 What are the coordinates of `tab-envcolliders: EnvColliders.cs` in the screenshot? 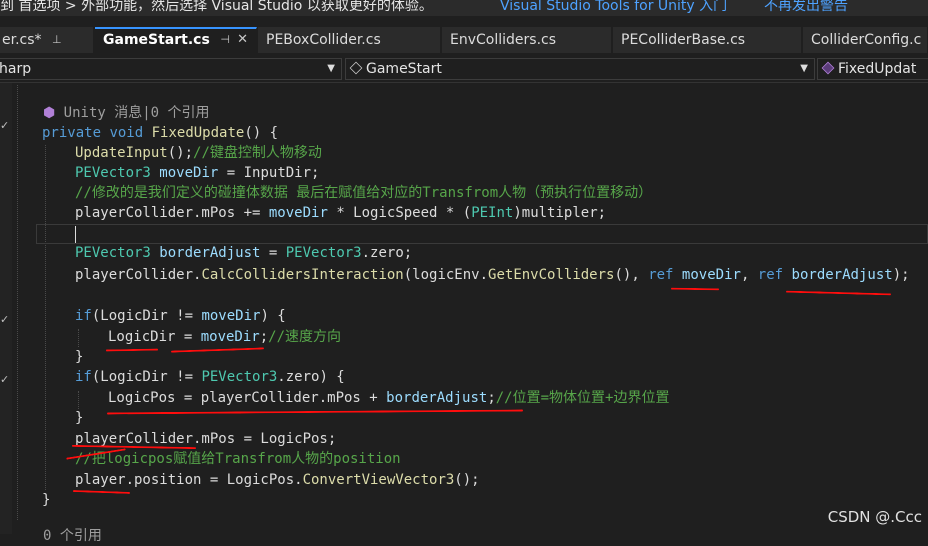 It's located at (527, 40).